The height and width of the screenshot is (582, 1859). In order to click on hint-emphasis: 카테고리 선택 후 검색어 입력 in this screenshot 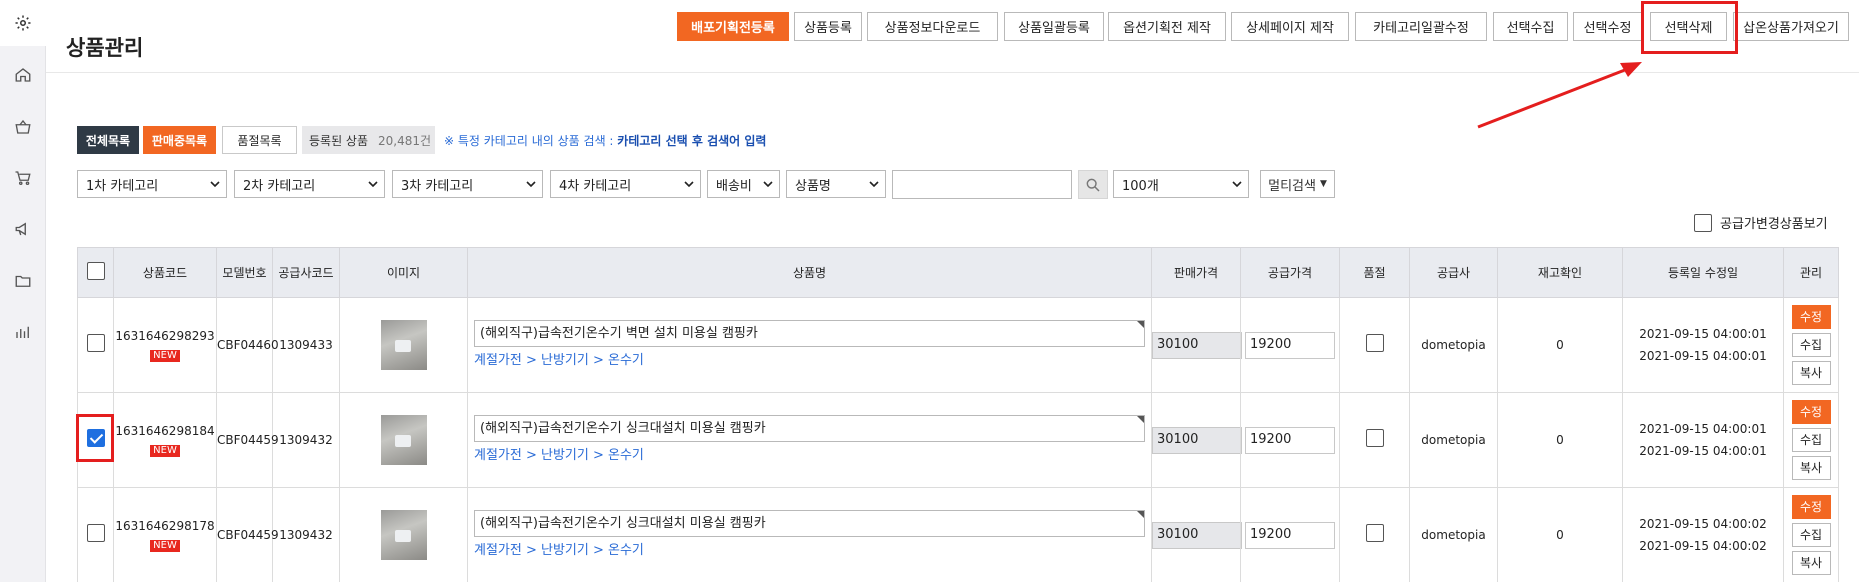, I will do `click(692, 141)`.